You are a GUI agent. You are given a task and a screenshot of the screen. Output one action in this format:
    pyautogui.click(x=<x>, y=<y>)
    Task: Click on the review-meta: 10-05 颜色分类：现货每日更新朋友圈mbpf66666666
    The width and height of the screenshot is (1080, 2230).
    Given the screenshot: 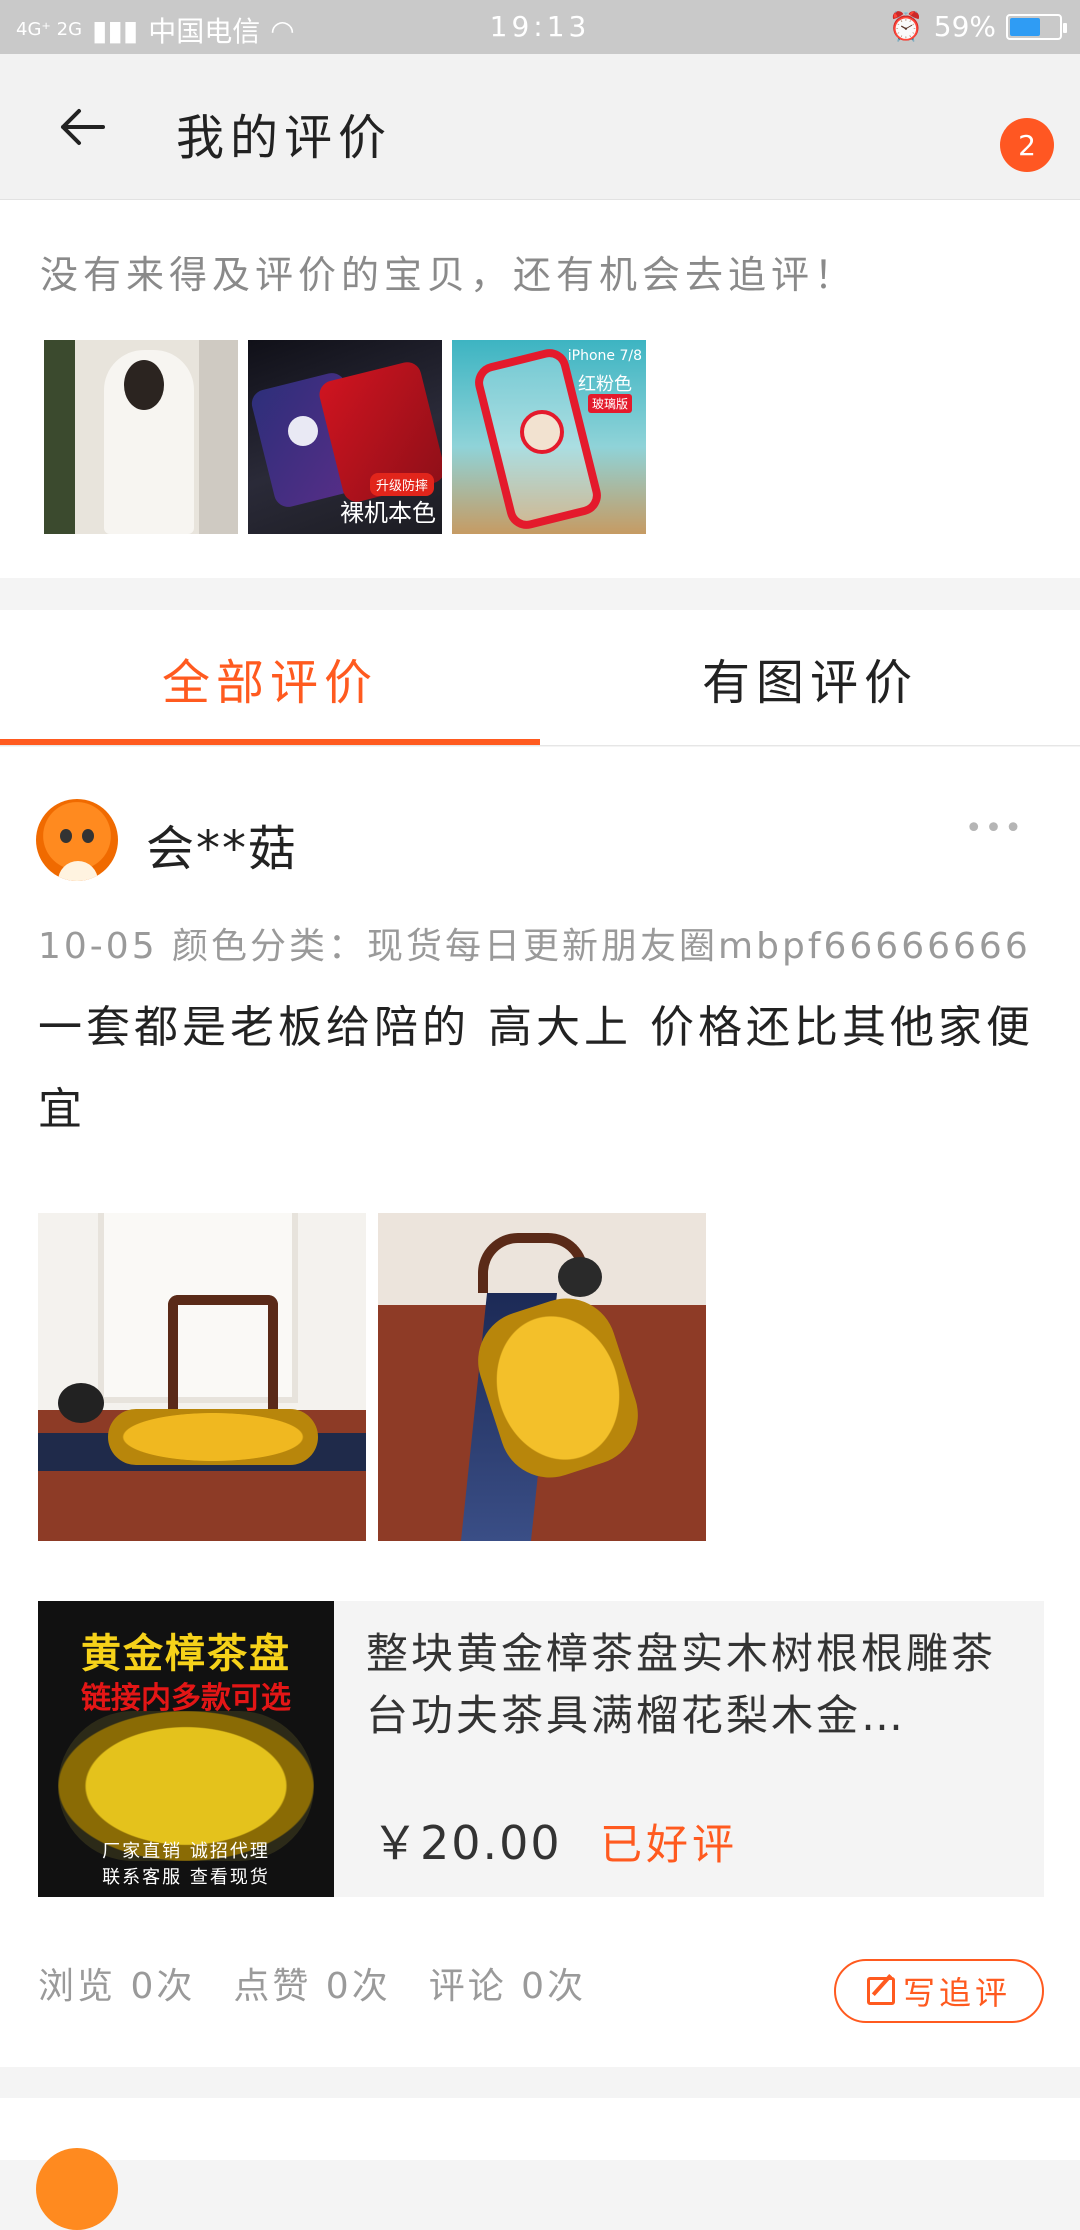 What is the action you would take?
    pyautogui.click(x=534, y=946)
    